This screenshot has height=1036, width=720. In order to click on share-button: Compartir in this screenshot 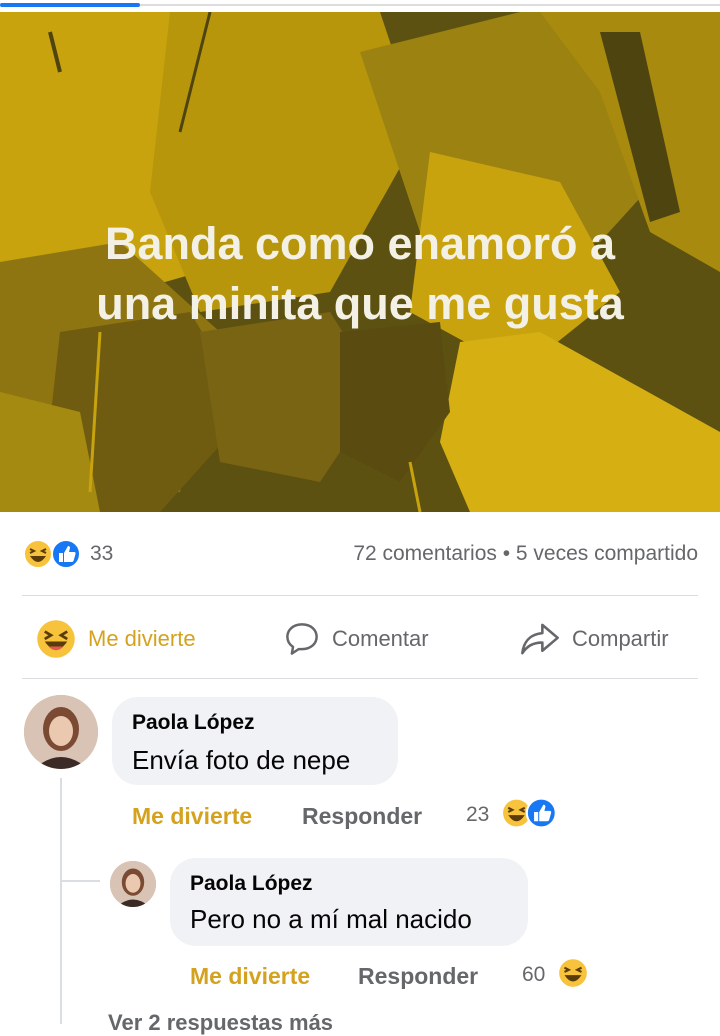, I will do `click(594, 639)`.